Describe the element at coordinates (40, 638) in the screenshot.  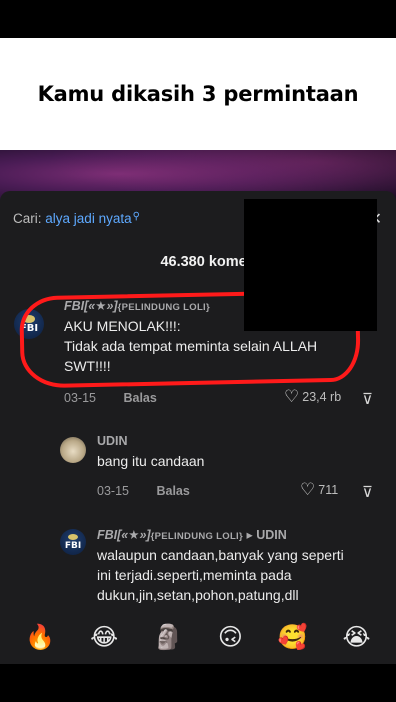
I see `fire-emoji-icon: 🔥` at that location.